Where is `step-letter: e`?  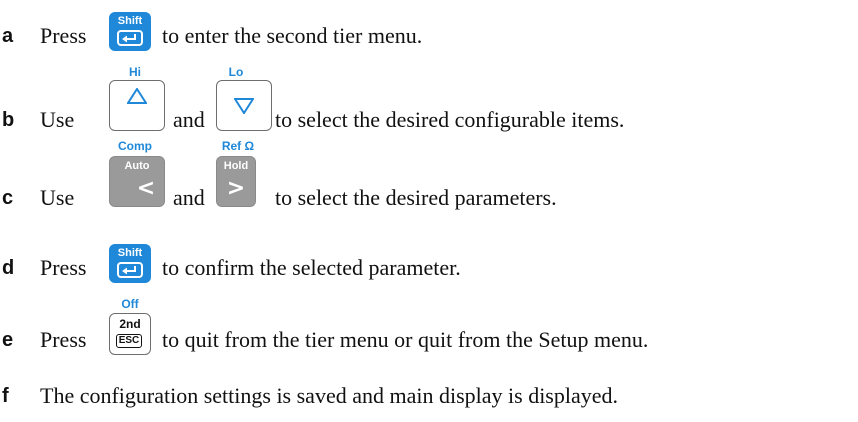
step-letter: e is located at coordinates (8, 340).